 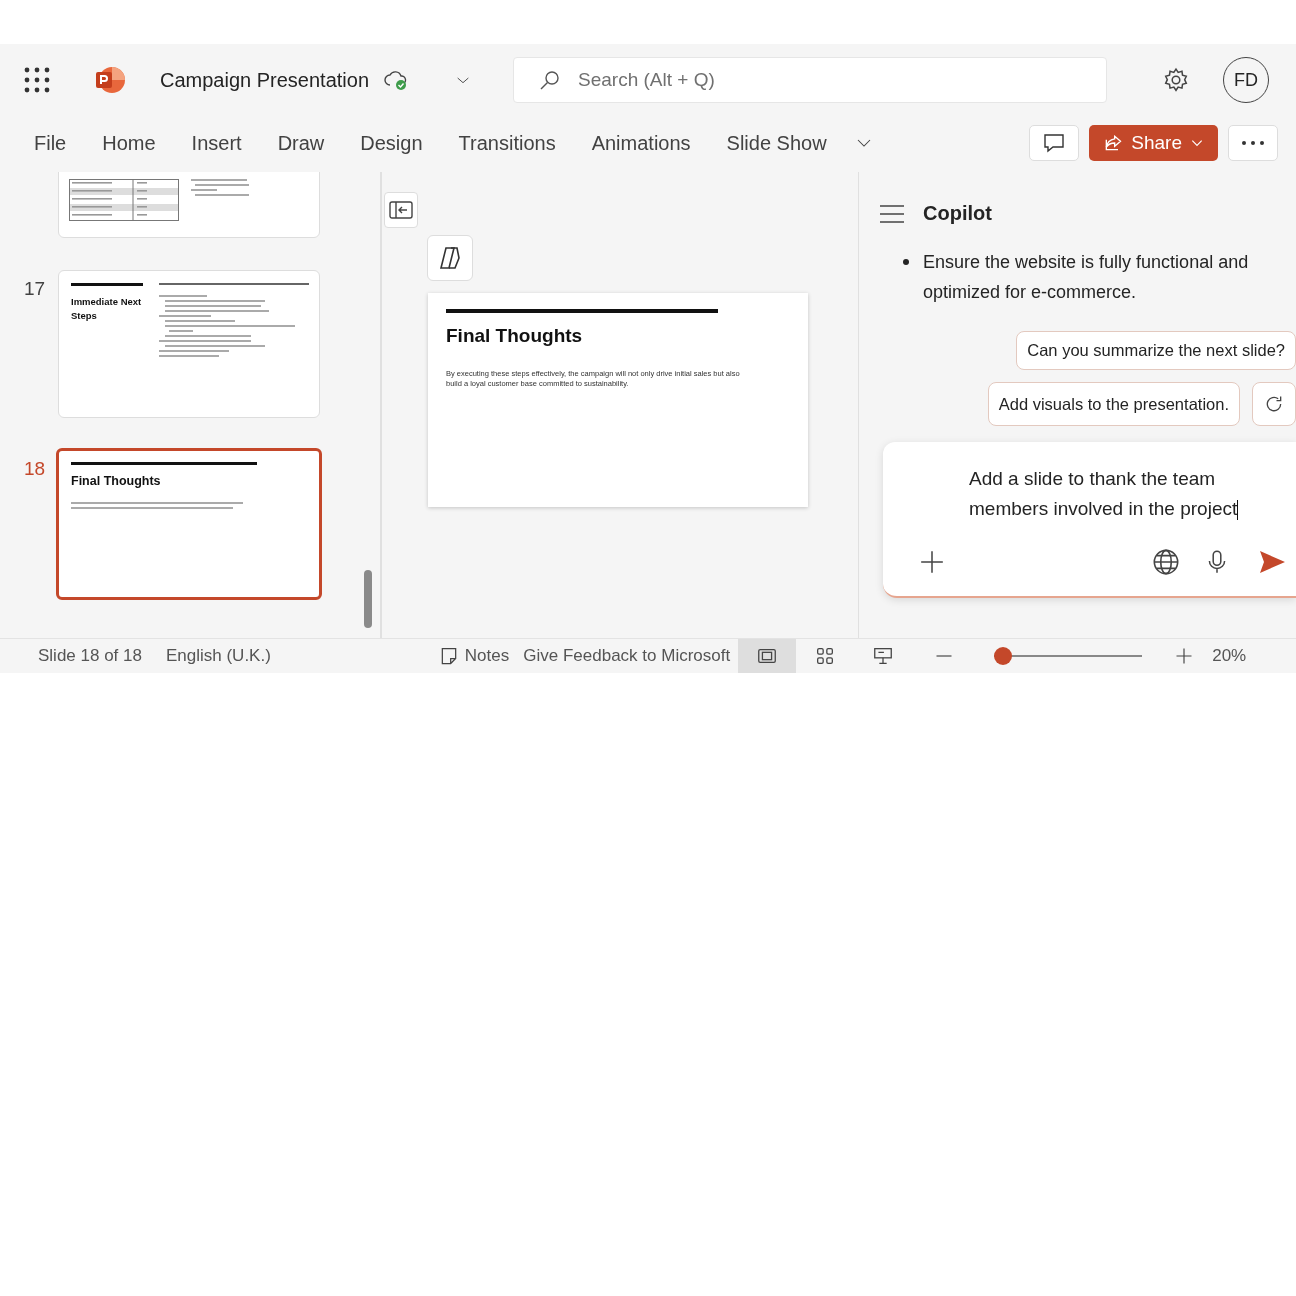 I want to click on search-input: Search (Alt + Q), so click(x=778, y=80).